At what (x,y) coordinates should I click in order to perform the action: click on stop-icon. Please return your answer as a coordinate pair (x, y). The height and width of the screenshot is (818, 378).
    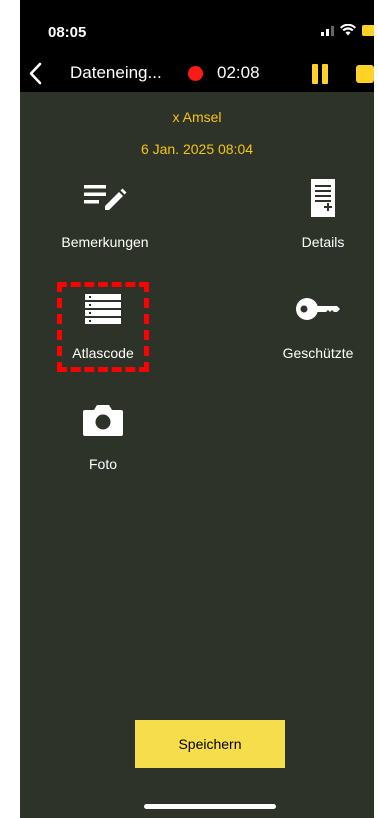
    Looking at the image, I should click on (365, 74).